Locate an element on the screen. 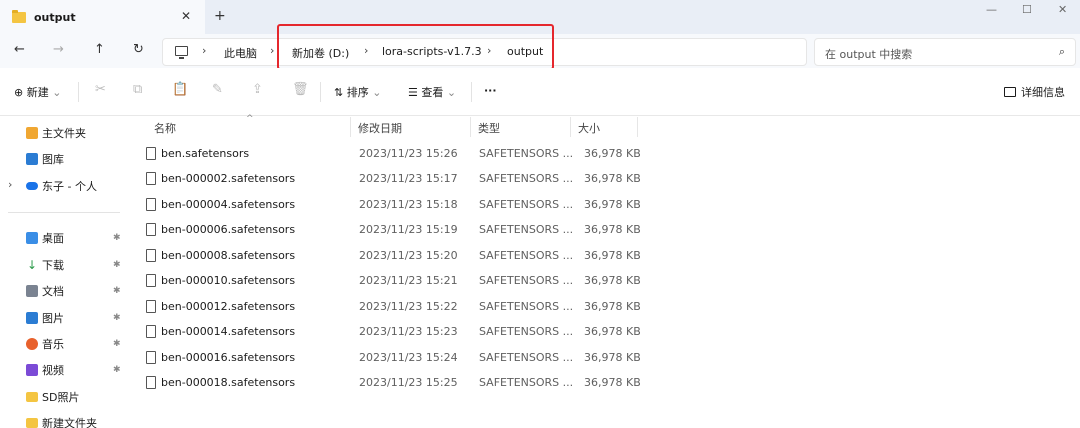 This screenshot has width=1080, height=428. sidebar-item-documents: 文档 is located at coordinates (45, 291).